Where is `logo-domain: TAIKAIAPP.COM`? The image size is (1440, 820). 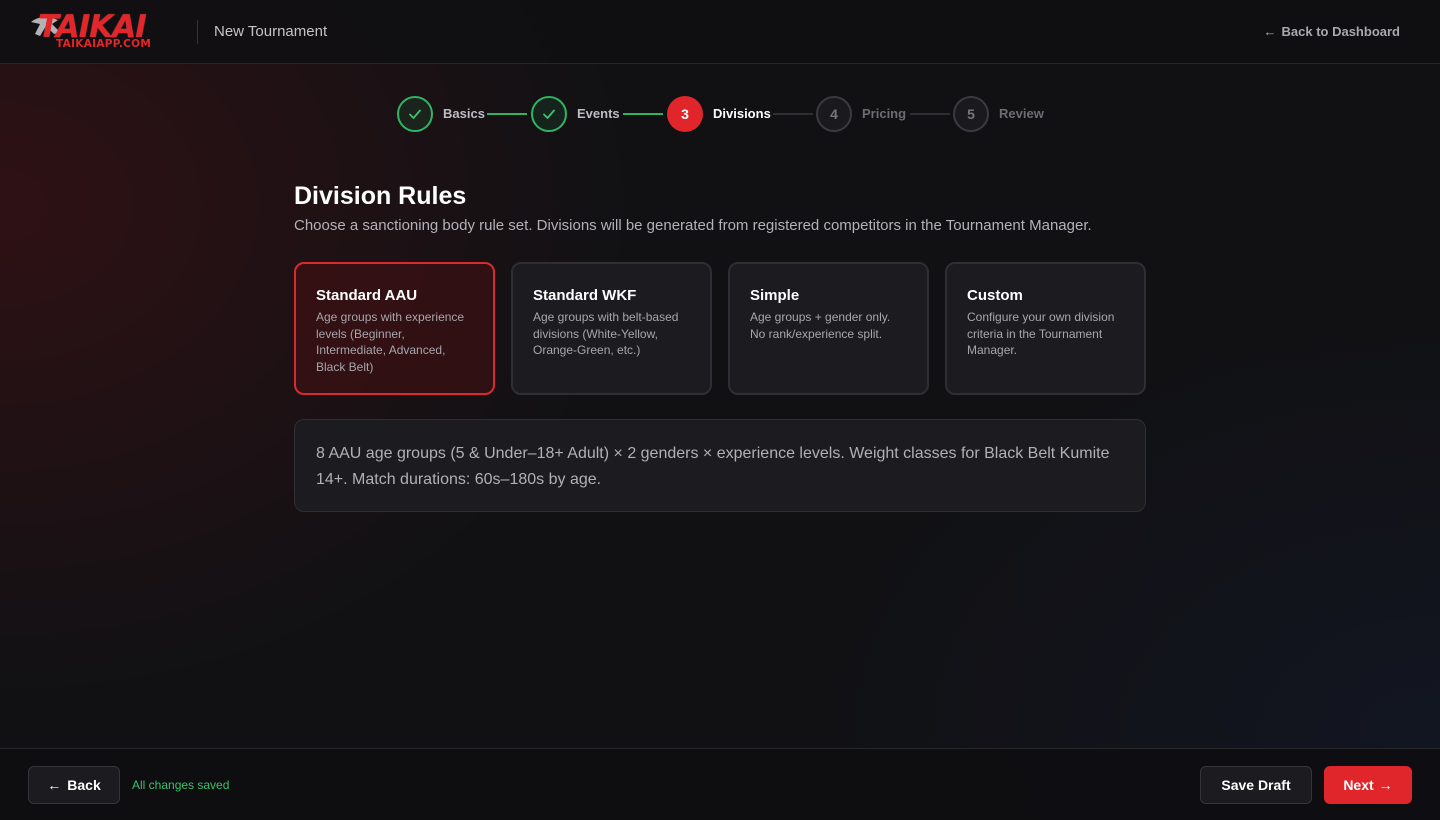
logo-domain: TAIKAIAPP.COM is located at coordinates (104, 44).